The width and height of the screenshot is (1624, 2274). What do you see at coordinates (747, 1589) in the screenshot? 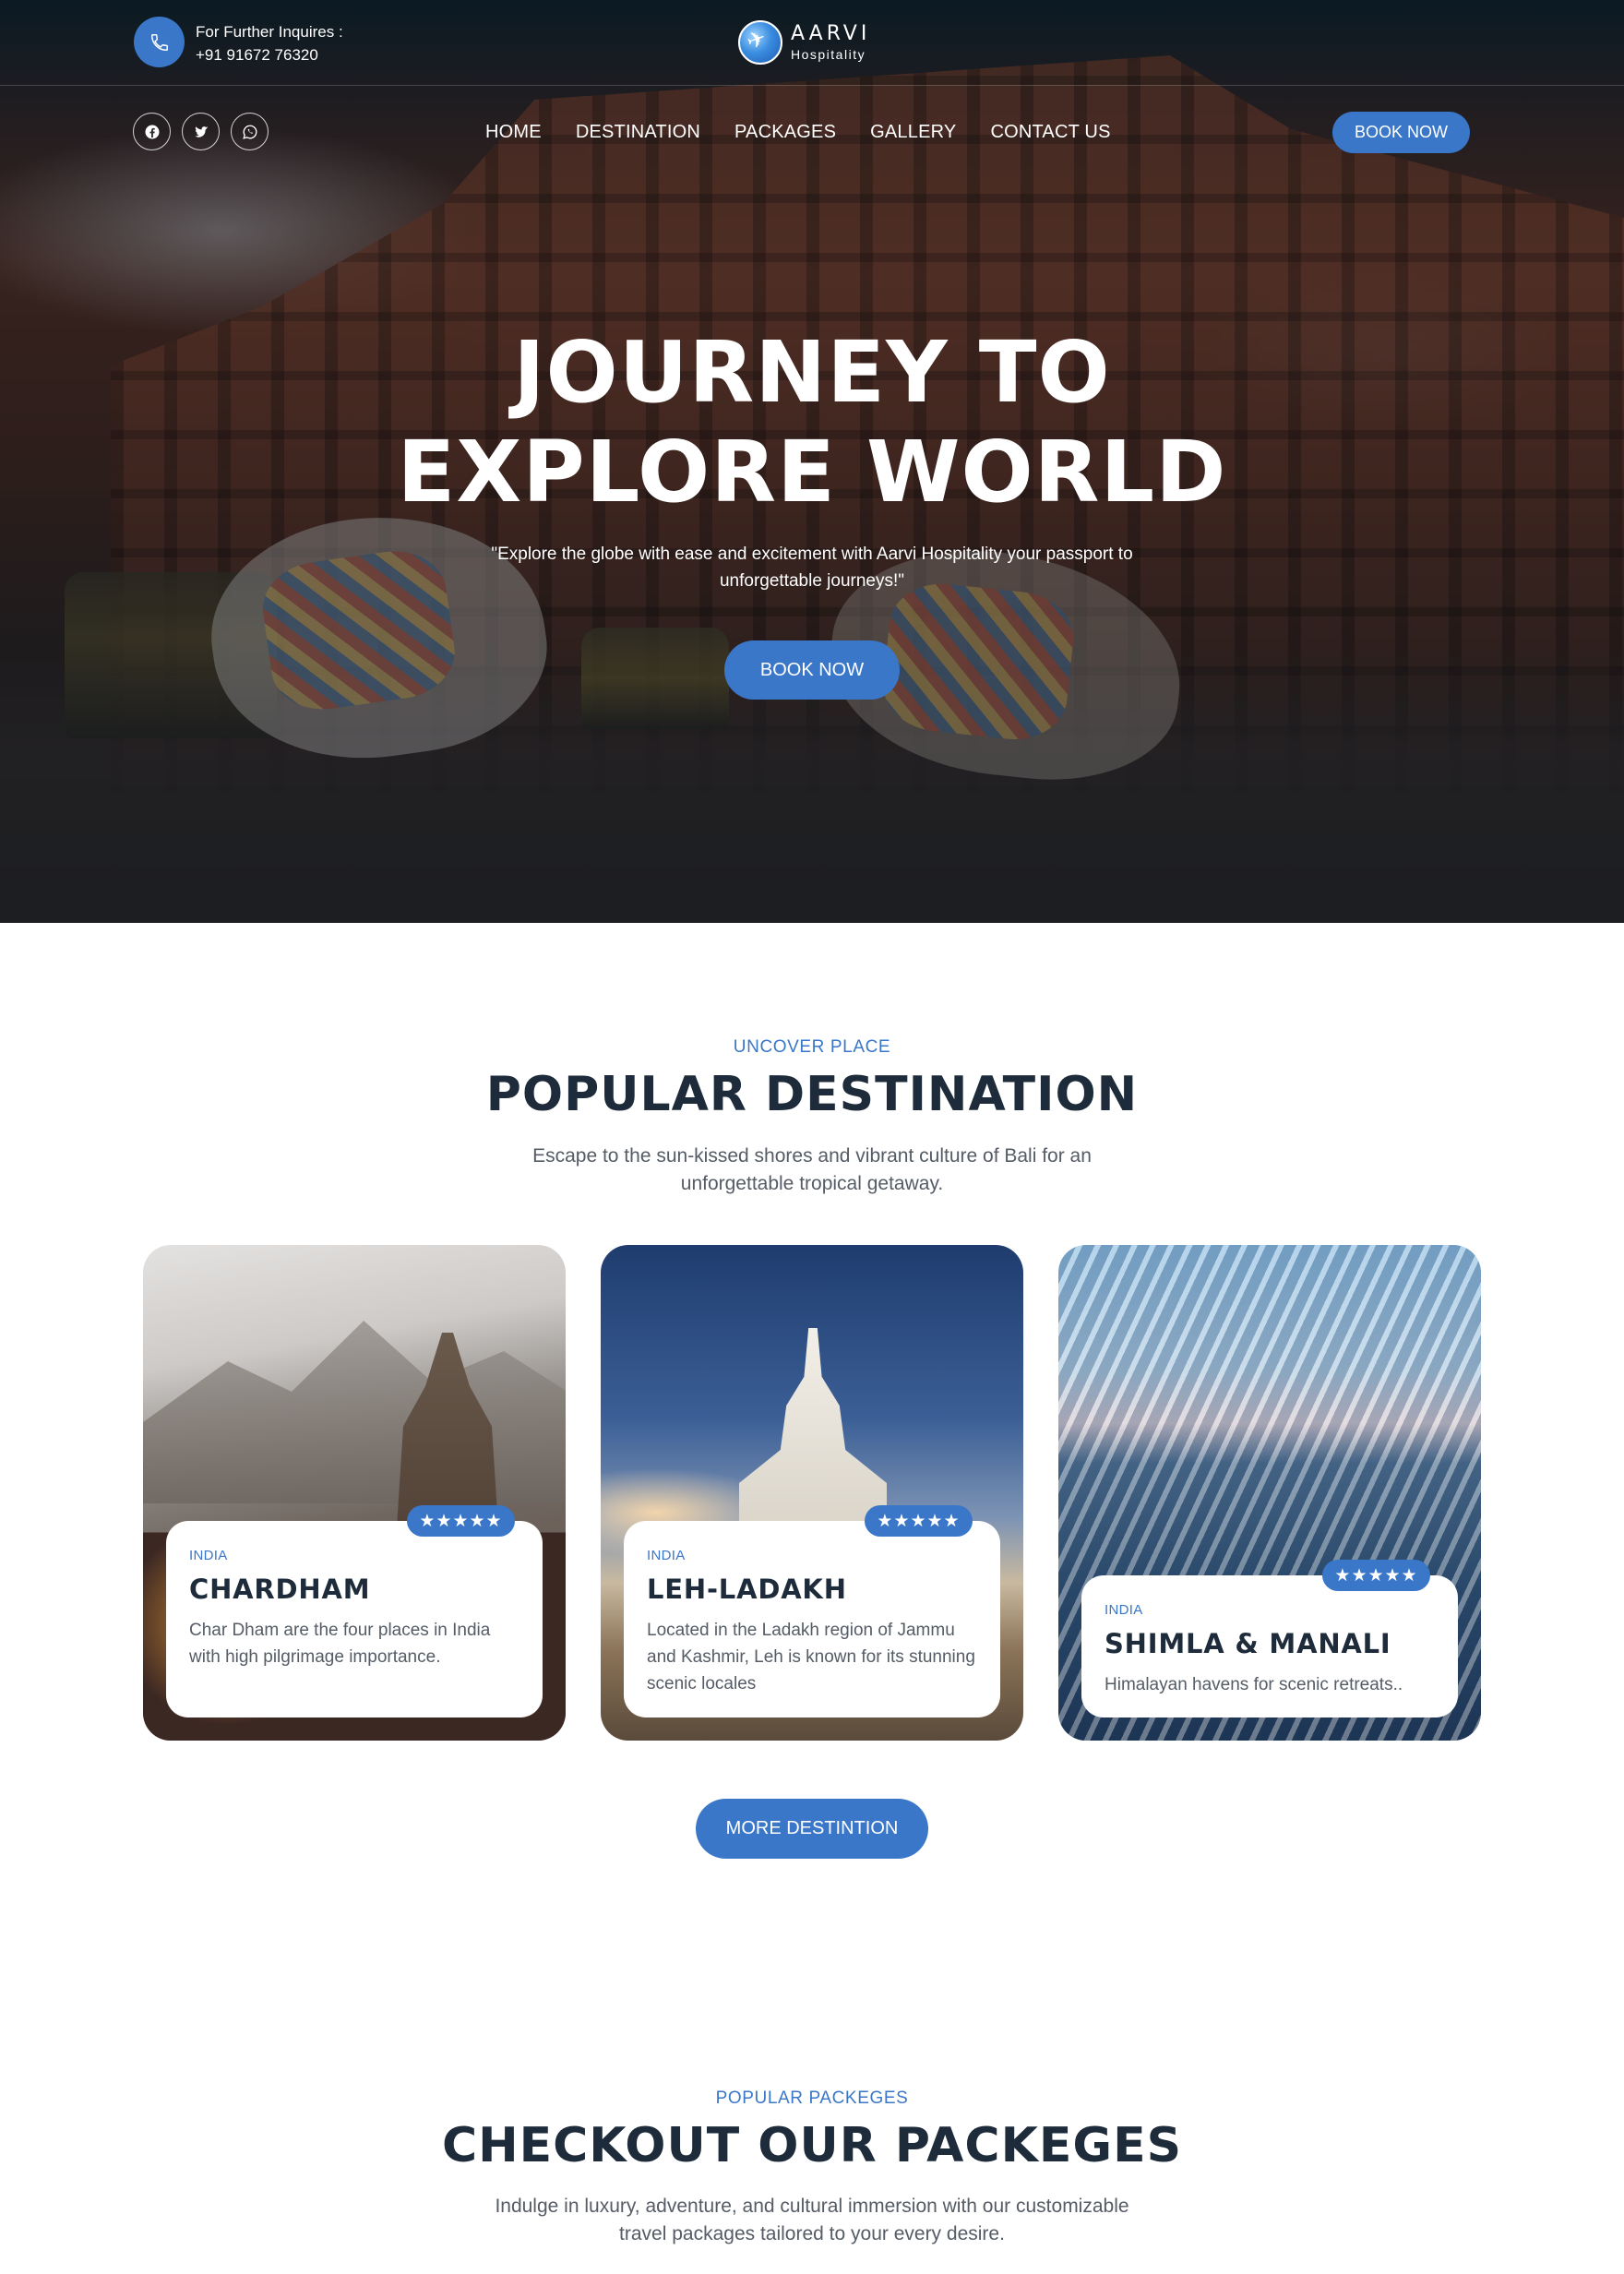
I see `destination-name: LEH-LADAKH` at bounding box center [747, 1589].